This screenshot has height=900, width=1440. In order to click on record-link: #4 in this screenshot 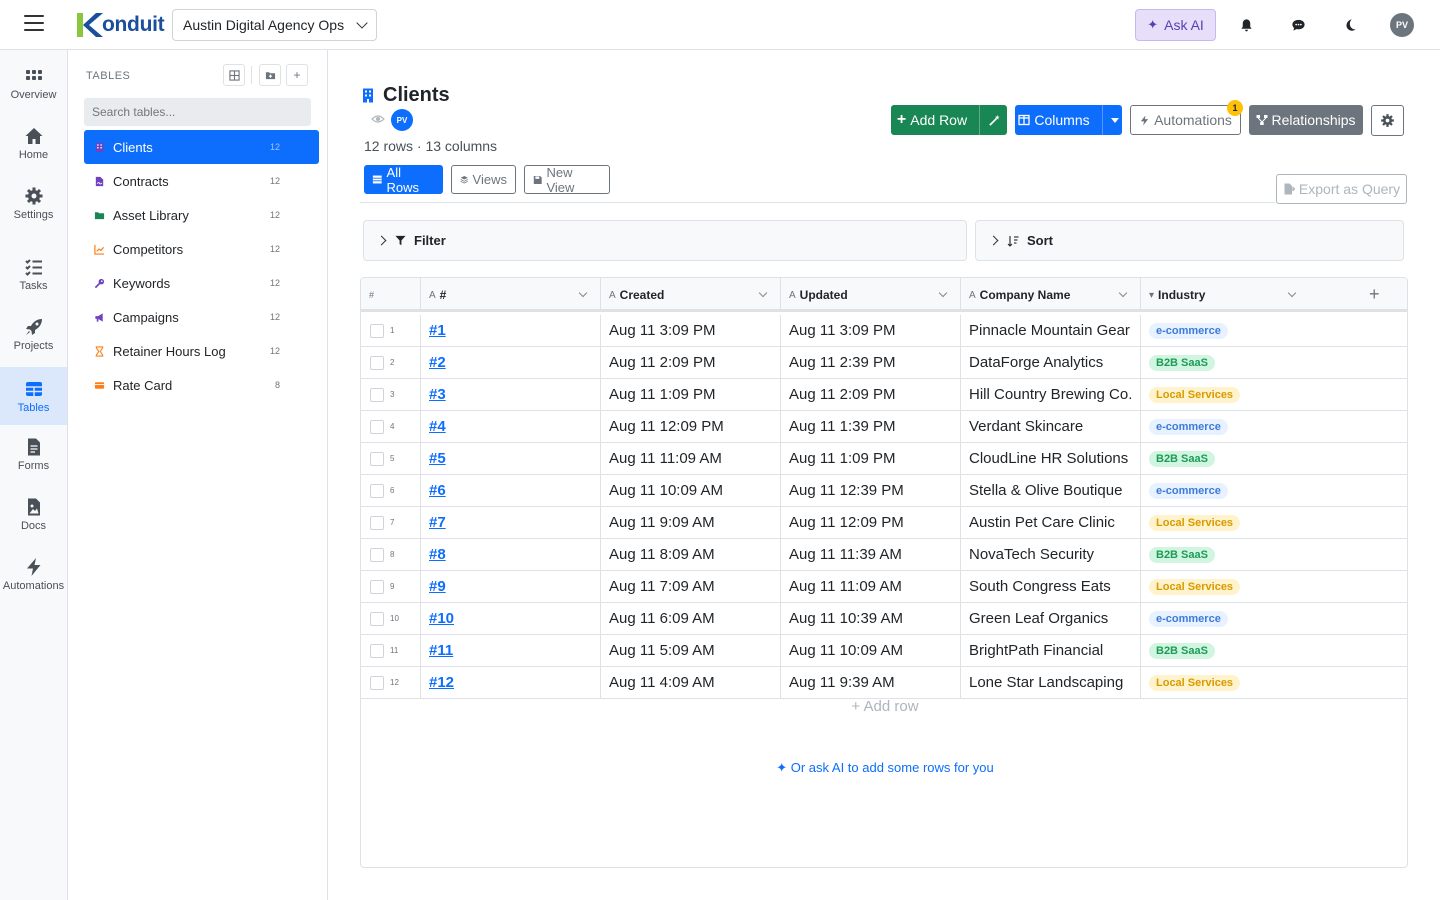, I will do `click(437, 426)`.